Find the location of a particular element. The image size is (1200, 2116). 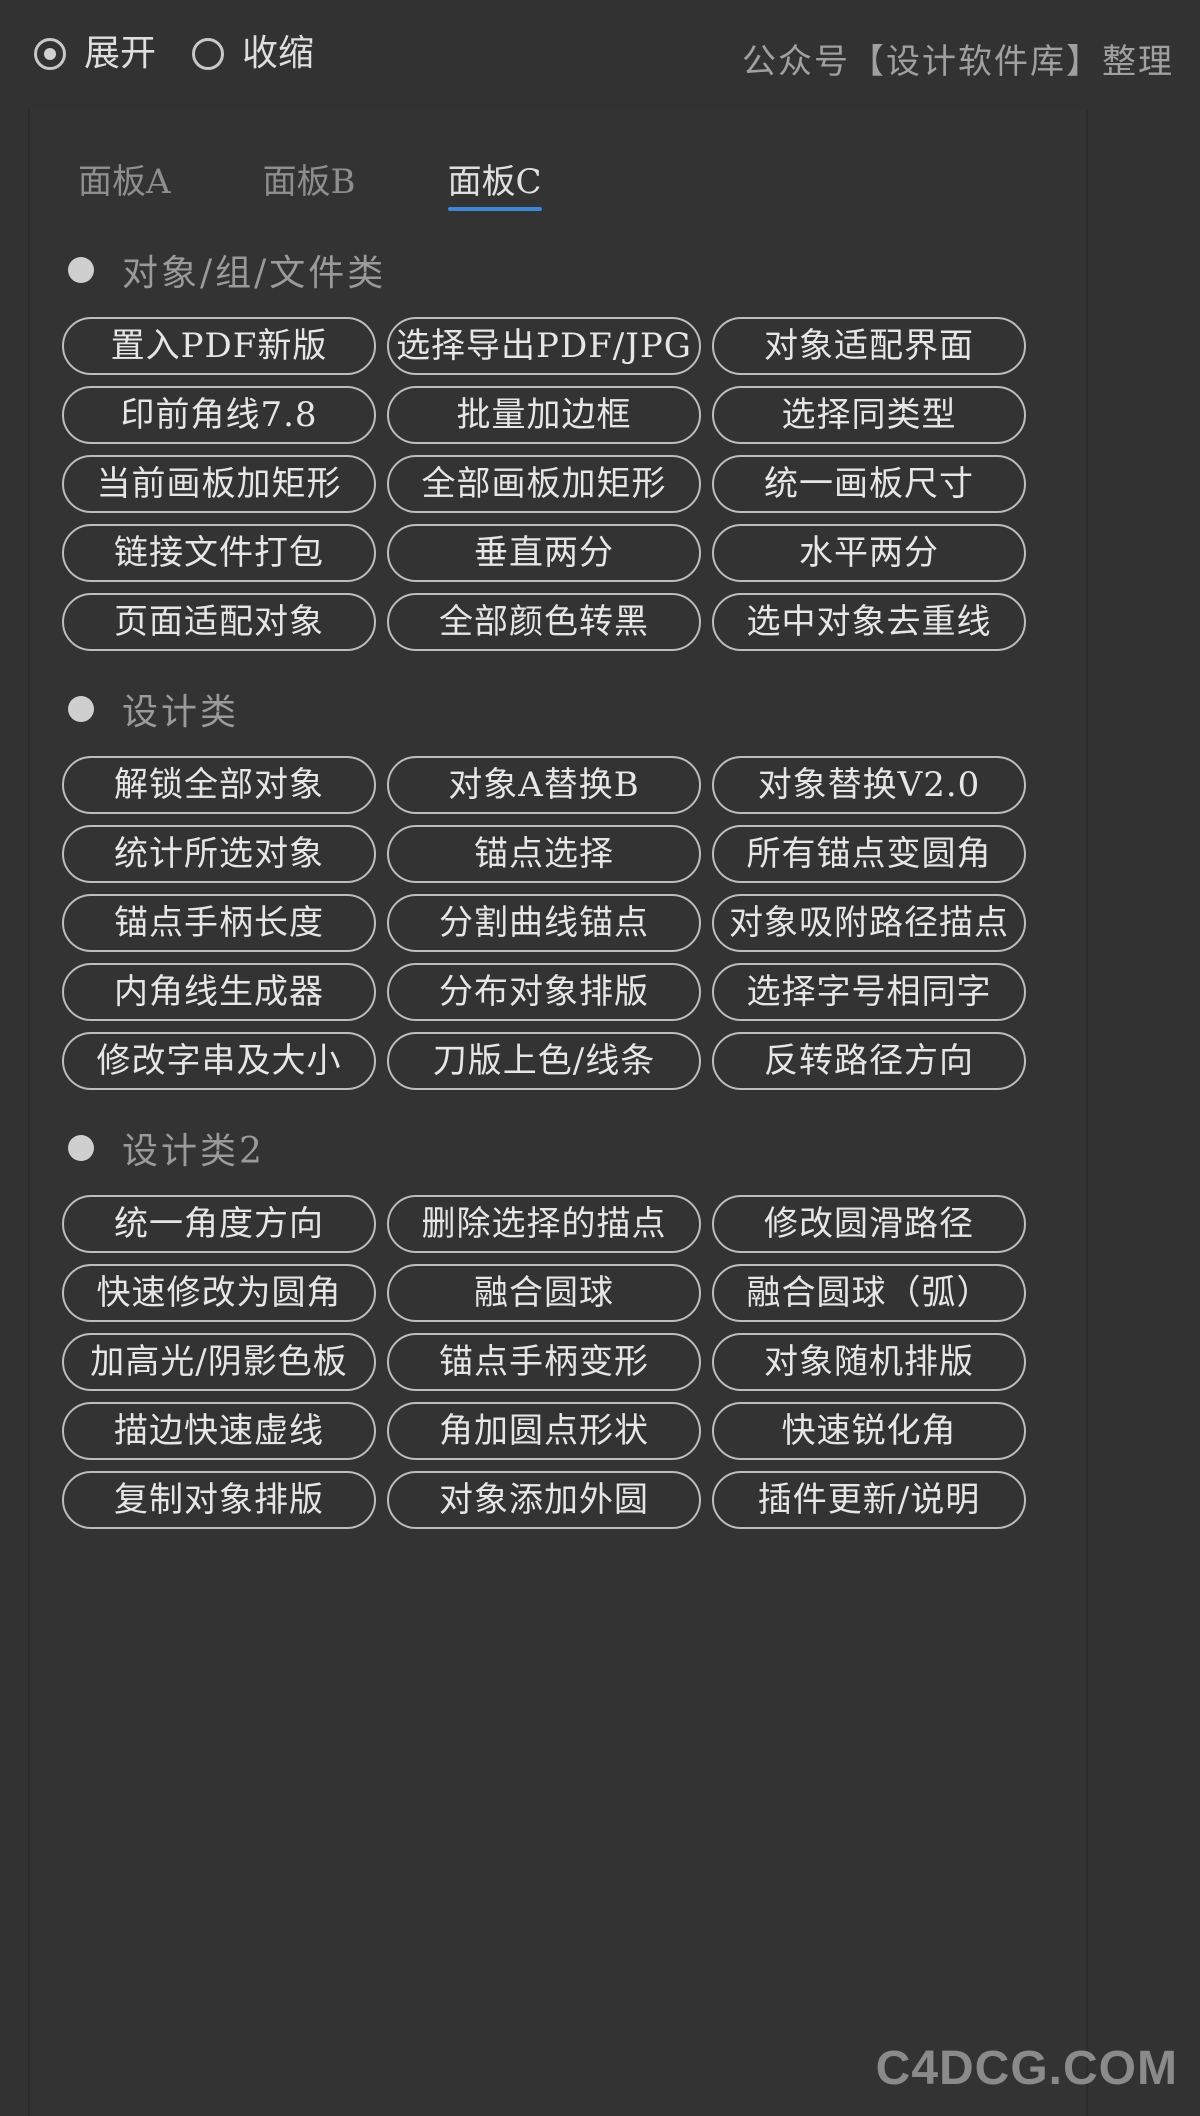

section-header: 设计类 is located at coordinates (153, 709).